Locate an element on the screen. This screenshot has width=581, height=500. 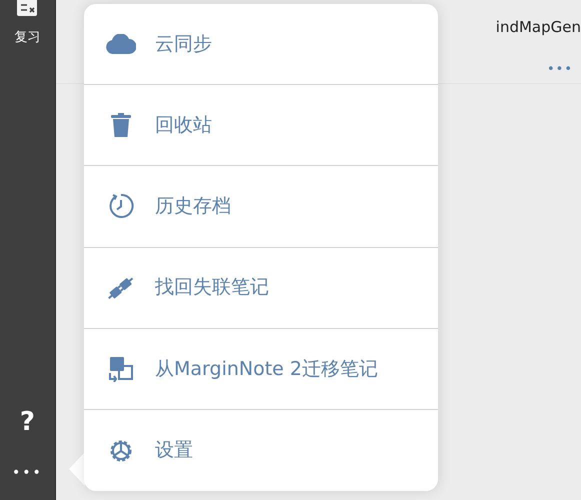
menu-item: 历史存档 is located at coordinates (261, 207).